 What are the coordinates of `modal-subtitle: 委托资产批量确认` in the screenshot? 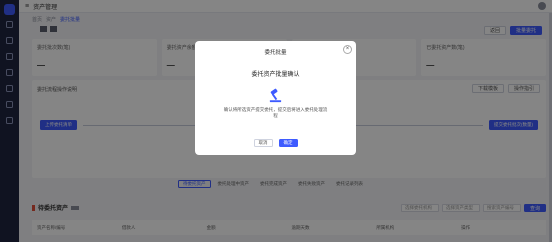 It's located at (275, 75).